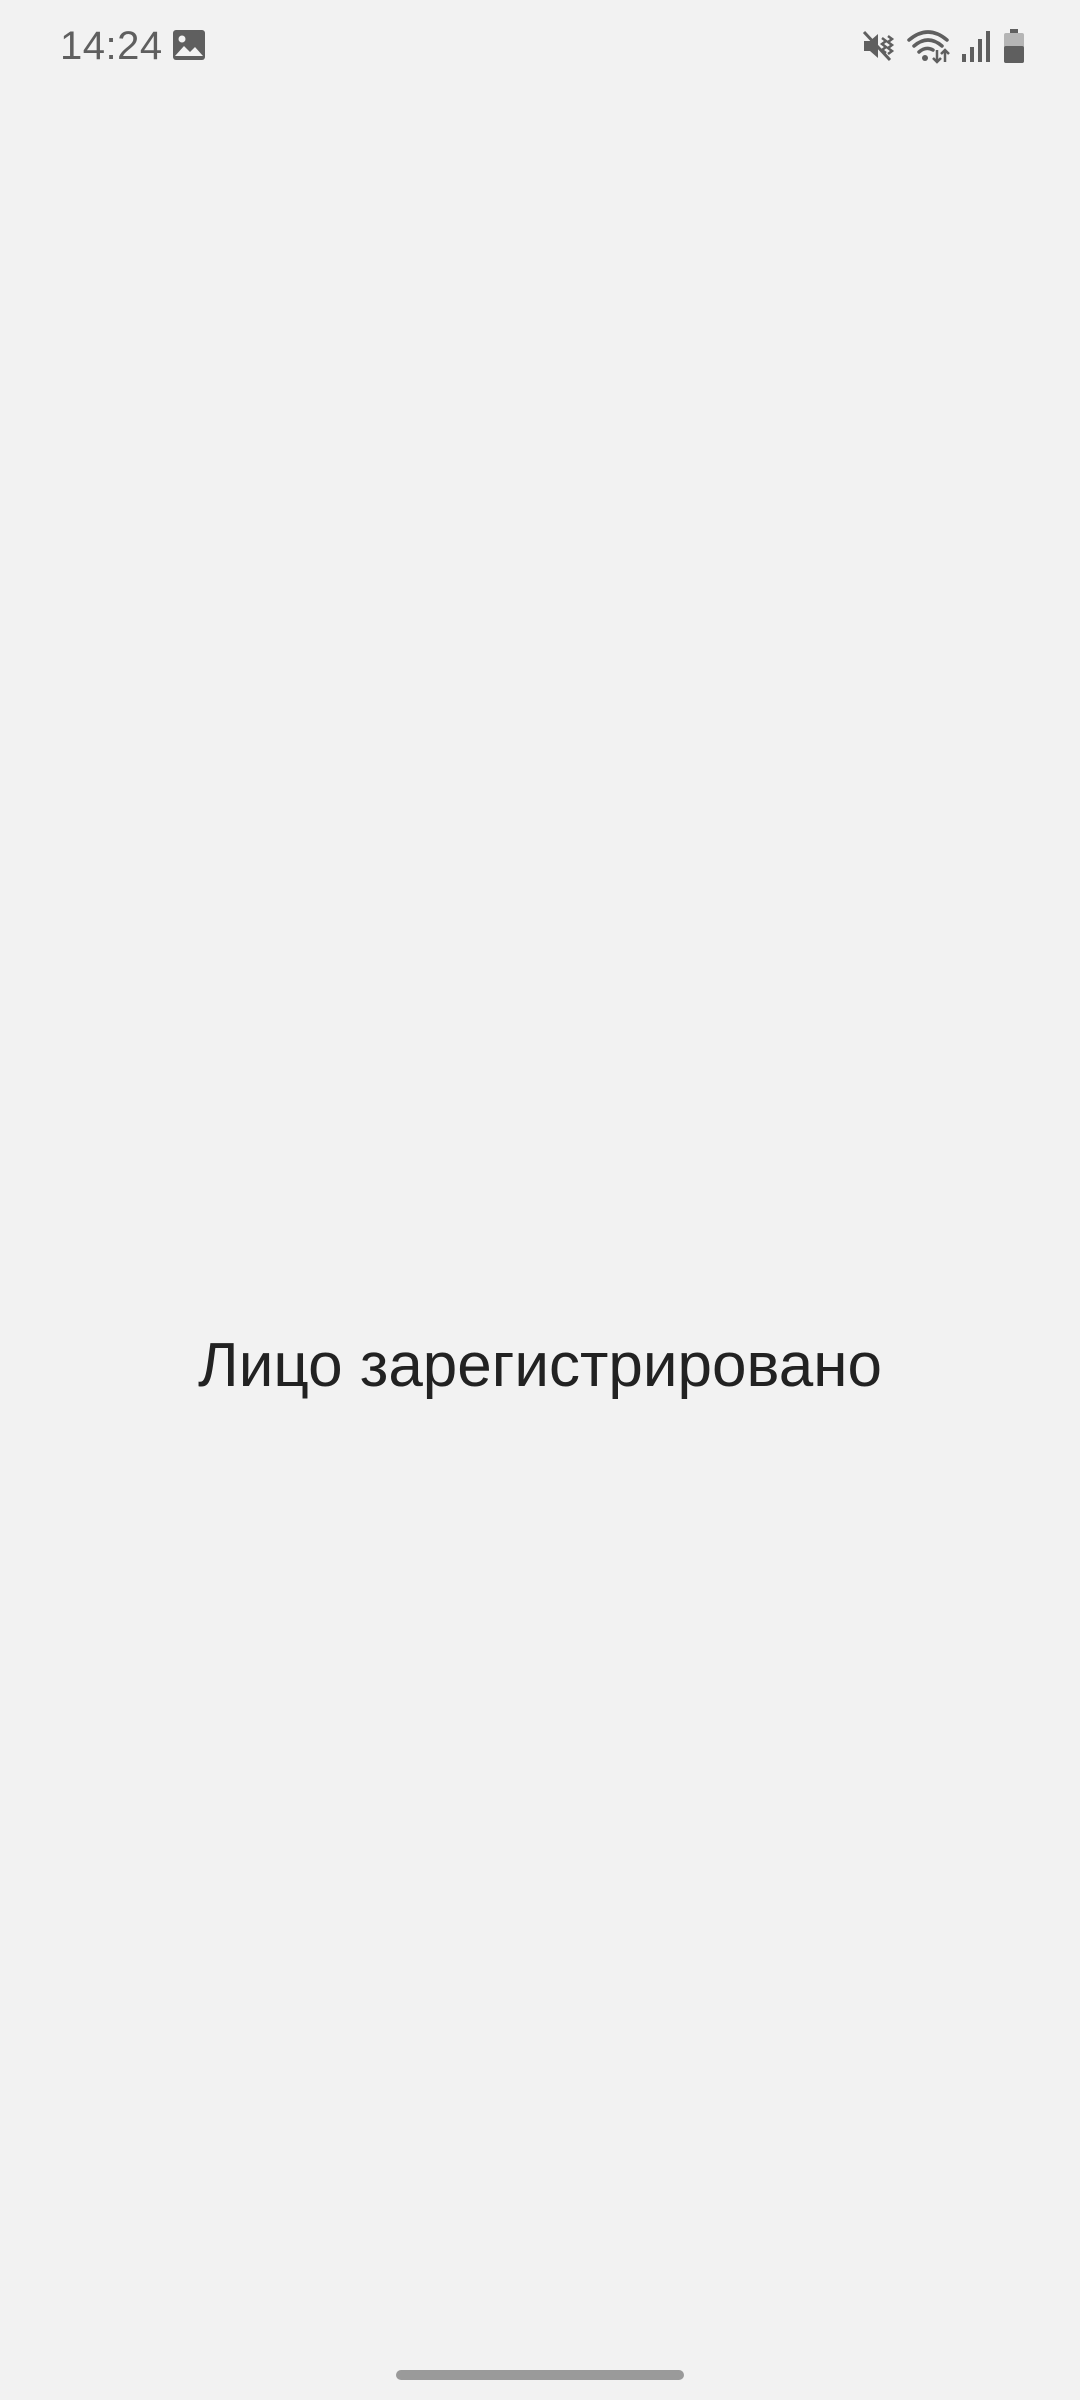  I want to click on wifi-icon, so click(928, 47).